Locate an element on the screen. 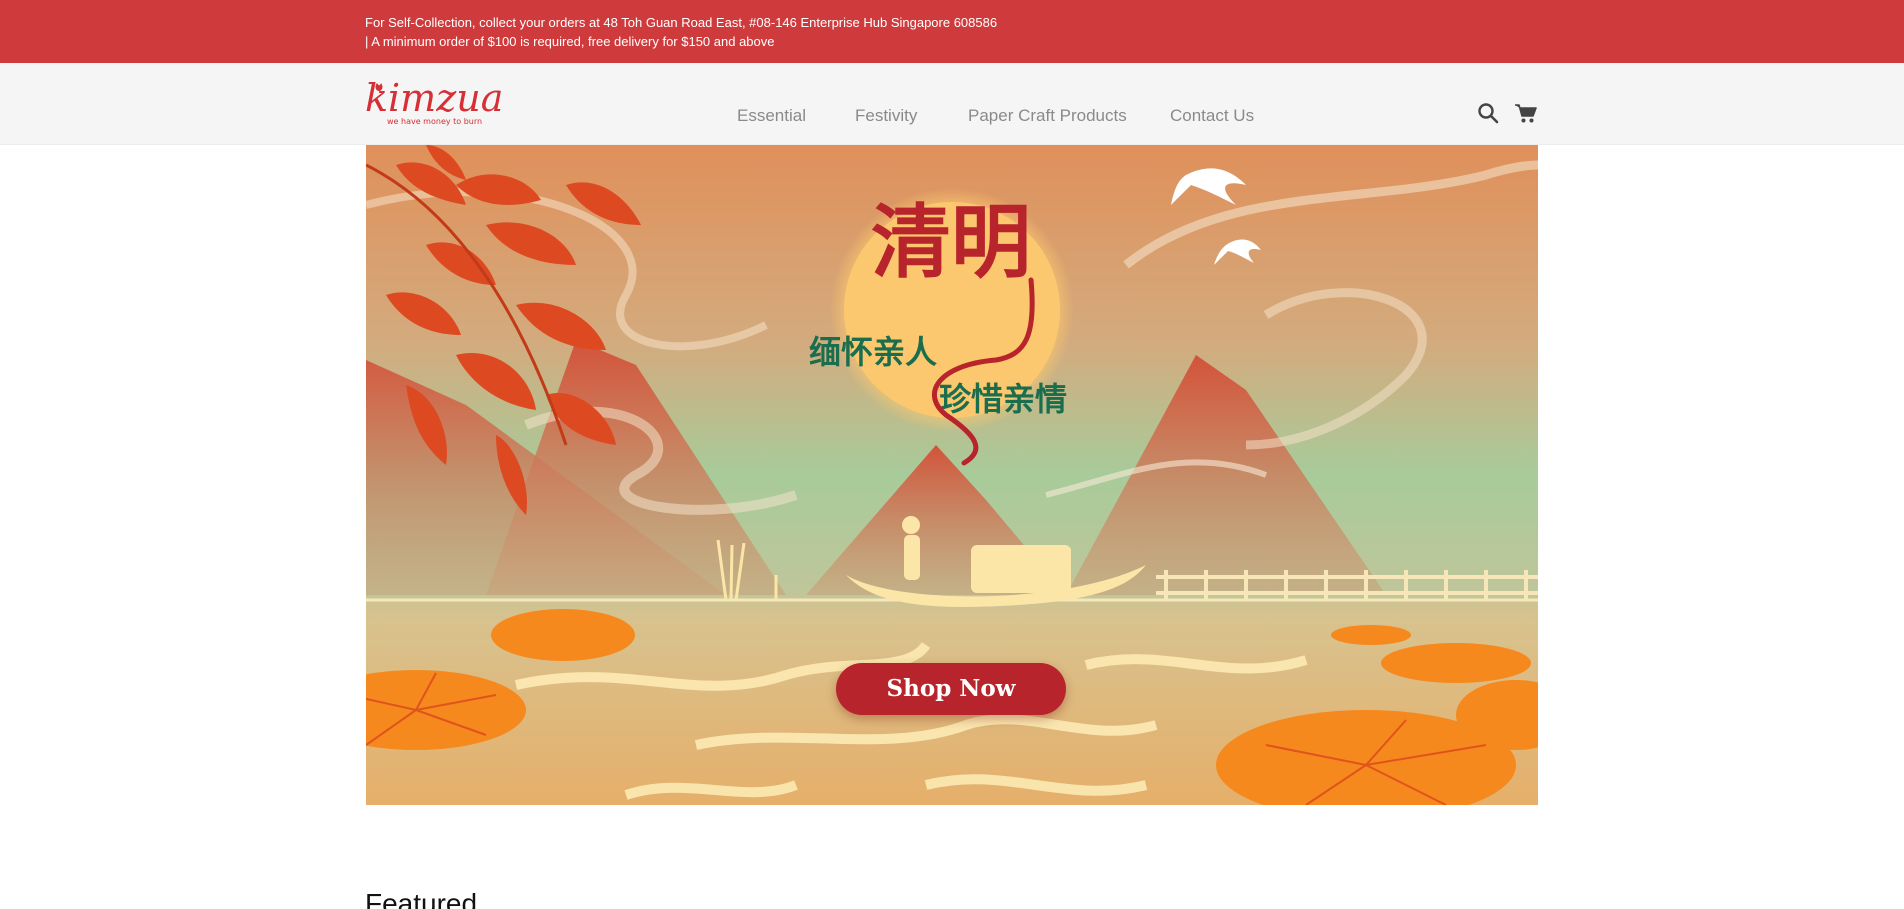  nav-item-contact-us: Contact Us is located at coordinates (1212, 116).